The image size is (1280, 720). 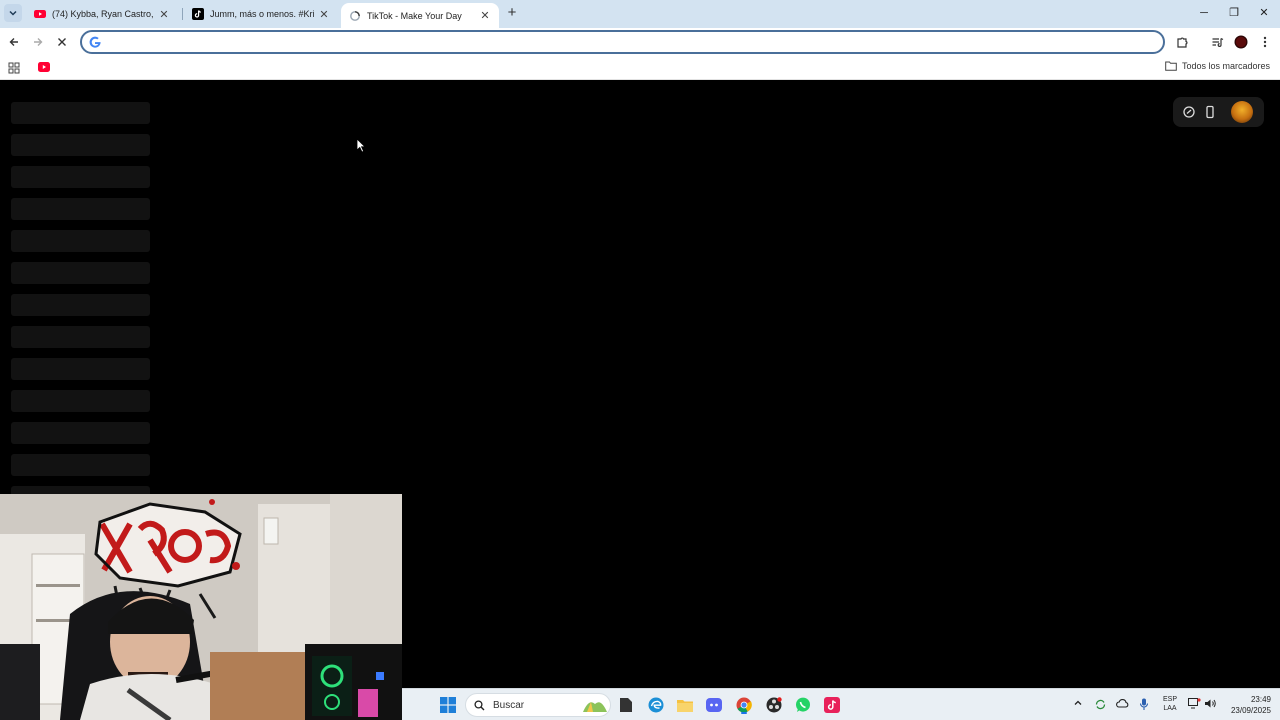 I want to click on profile-button, so click(x=1241, y=42).